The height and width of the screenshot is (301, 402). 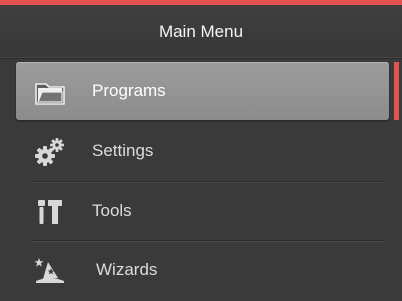 What do you see at coordinates (50, 152) in the screenshot?
I see `gears-icon` at bounding box center [50, 152].